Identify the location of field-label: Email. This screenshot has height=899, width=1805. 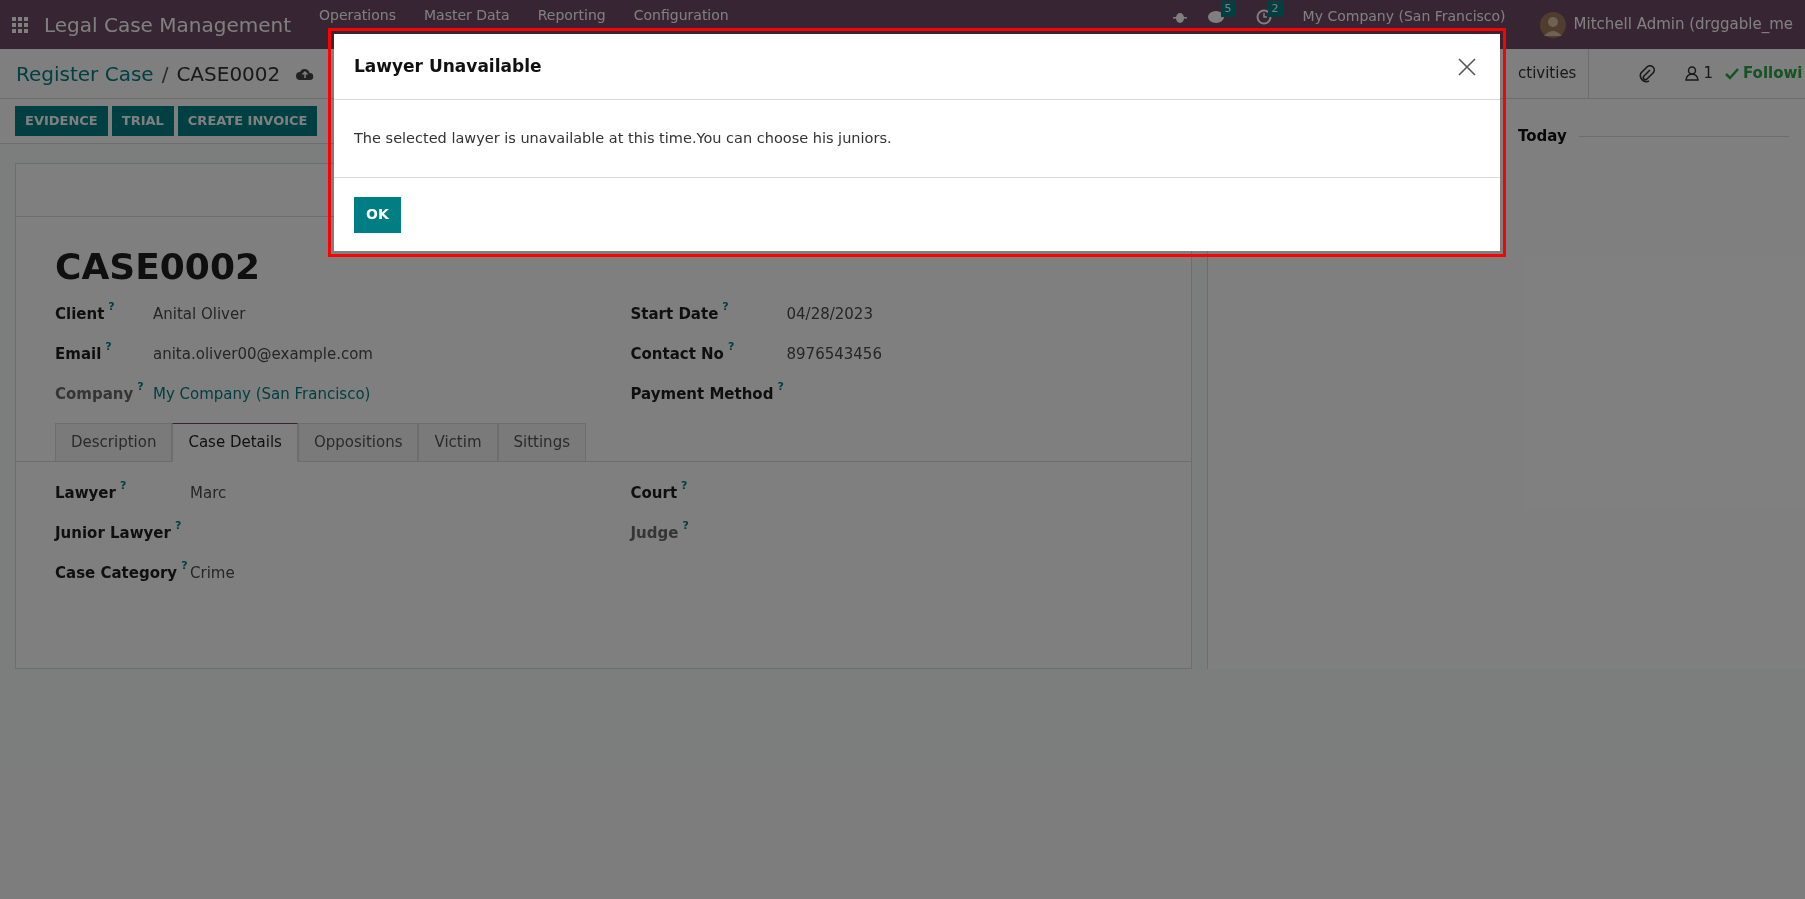
(78, 354).